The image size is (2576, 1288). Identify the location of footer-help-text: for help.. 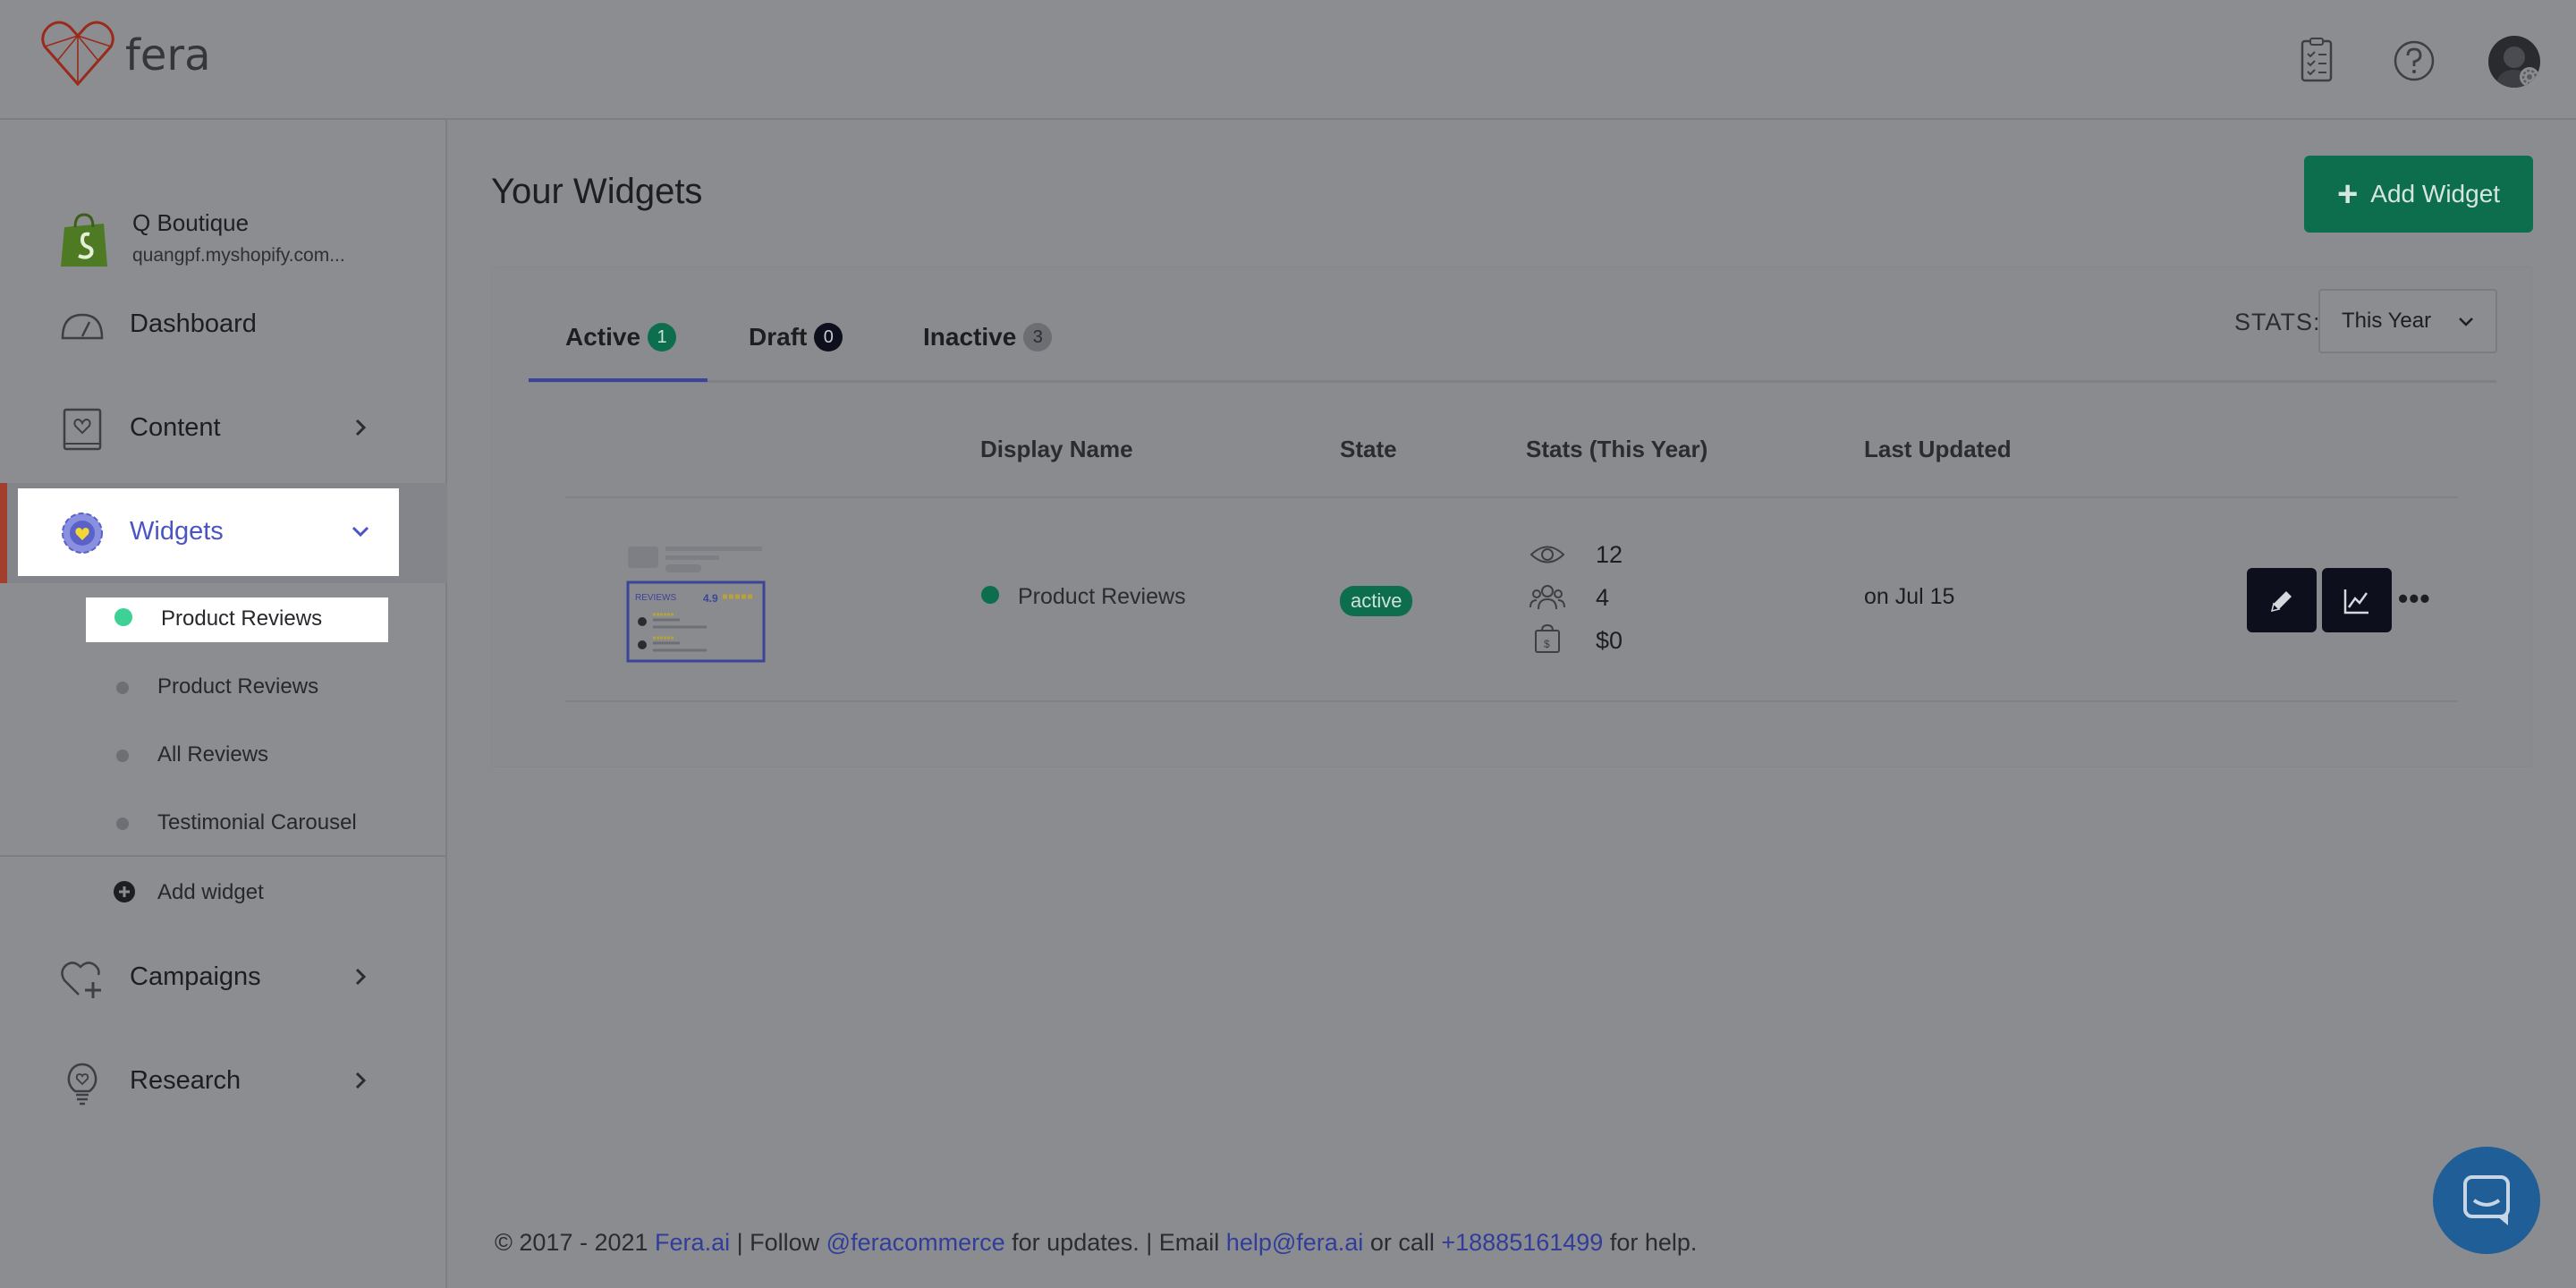
(1653, 1242).